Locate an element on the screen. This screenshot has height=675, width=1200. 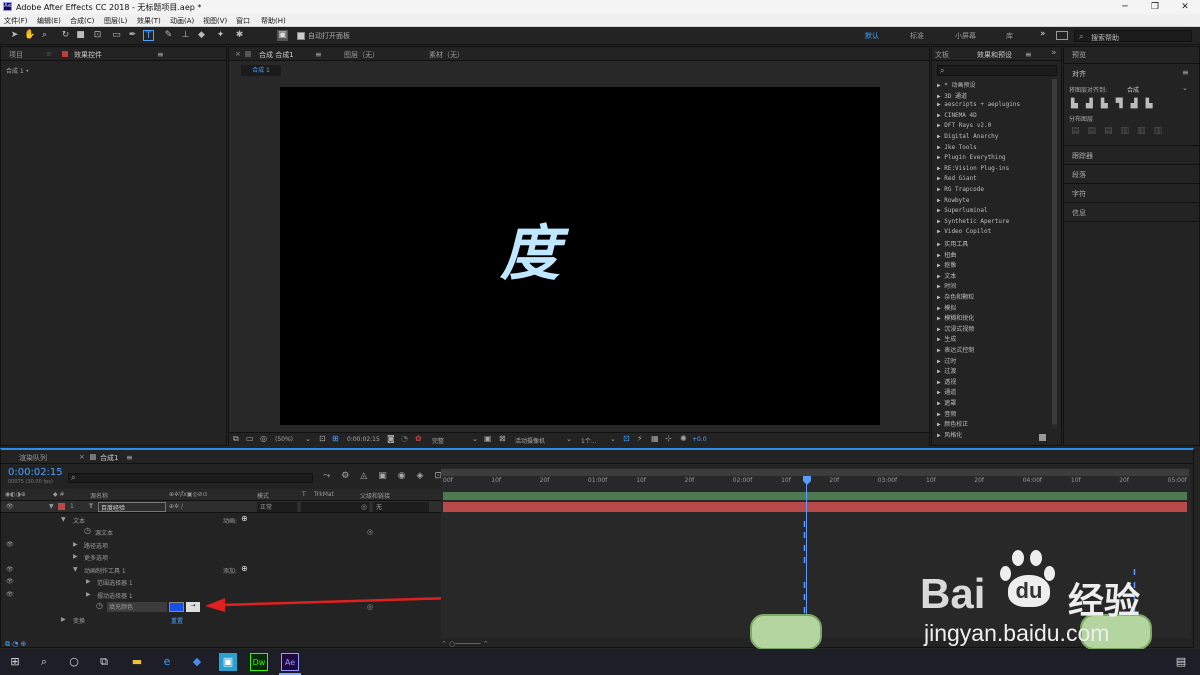
close-button: ✕ is located at coordinates (1185, 7).